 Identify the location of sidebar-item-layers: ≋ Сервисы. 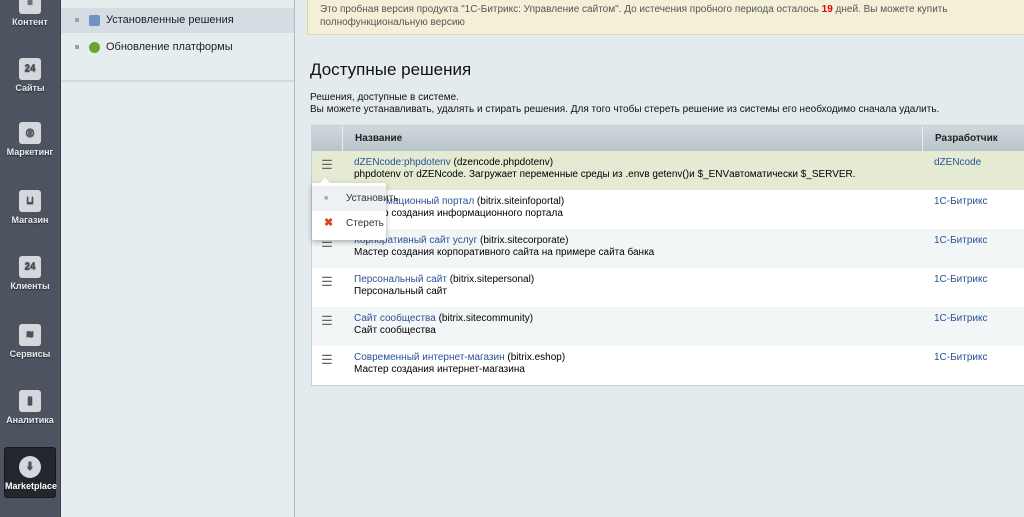
(30, 341).